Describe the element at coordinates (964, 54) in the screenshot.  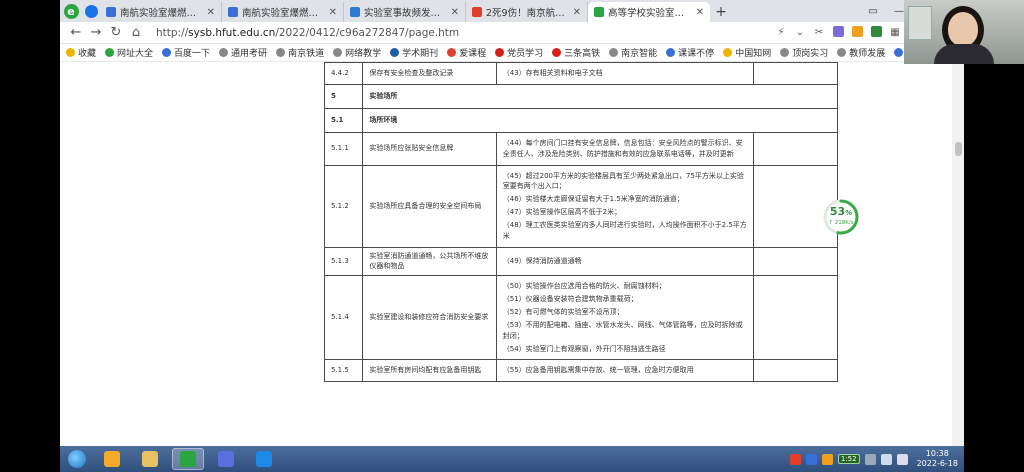
I see `presenter-body` at that location.